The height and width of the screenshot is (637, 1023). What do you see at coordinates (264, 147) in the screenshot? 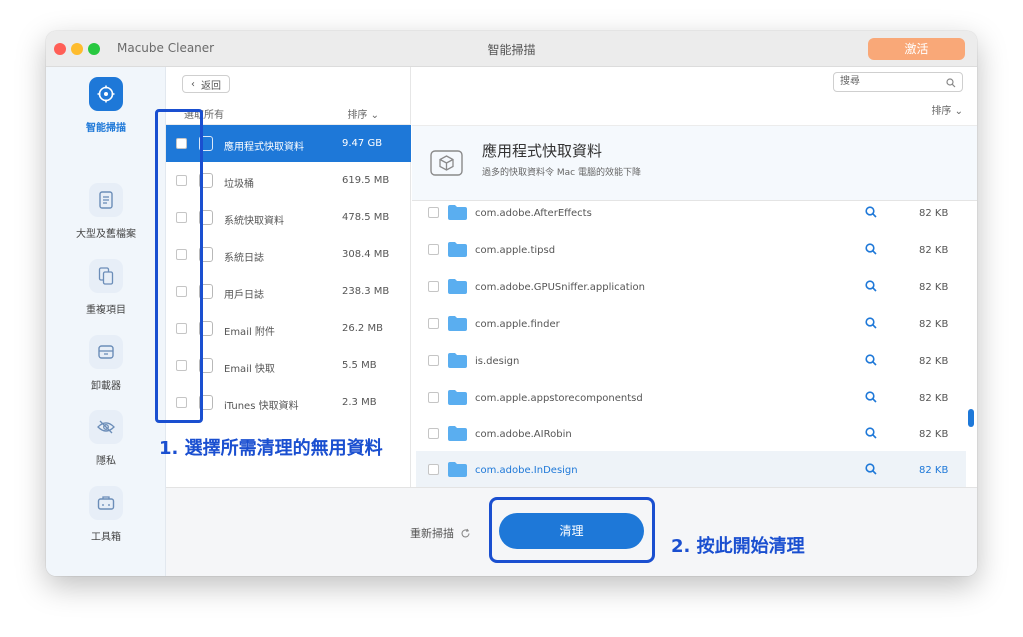
I see `category-name: 應用程式快取資料` at bounding box center [264, 147].